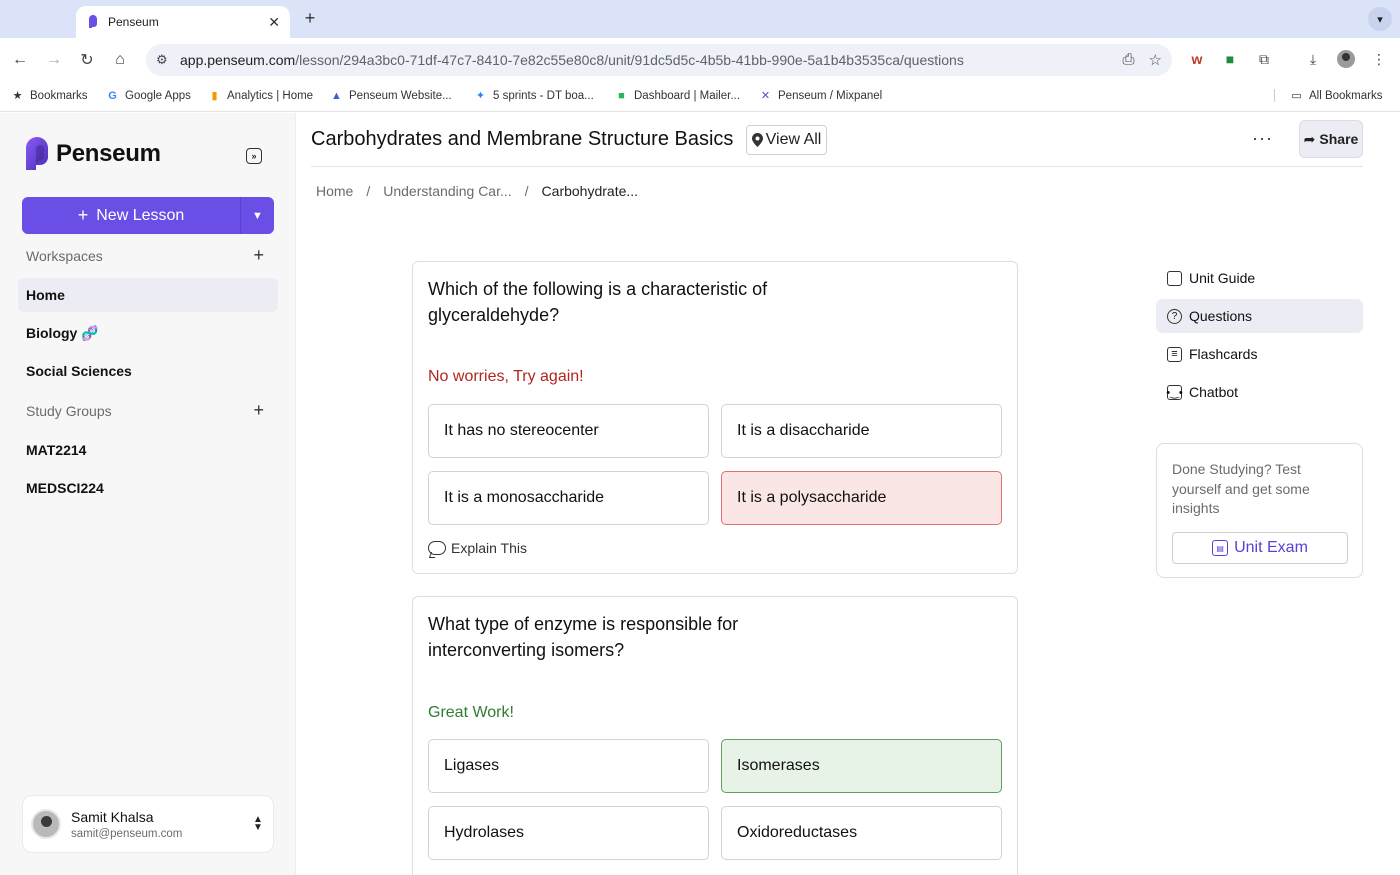 Image resolution: width=1400 pixels, height=875 pixels. I want to click on reload-icon: ↻, so click(87, 60).